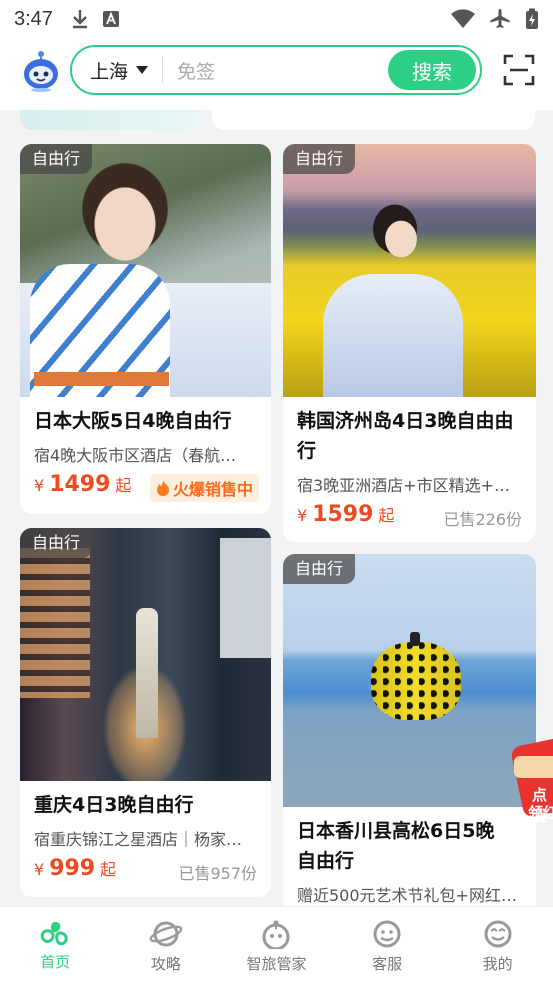 The image size is (553, 984). What do you see at coordinates (109, 71) in the screenshot?
I see `city-label: 上海` at bounding box center [109, 71].